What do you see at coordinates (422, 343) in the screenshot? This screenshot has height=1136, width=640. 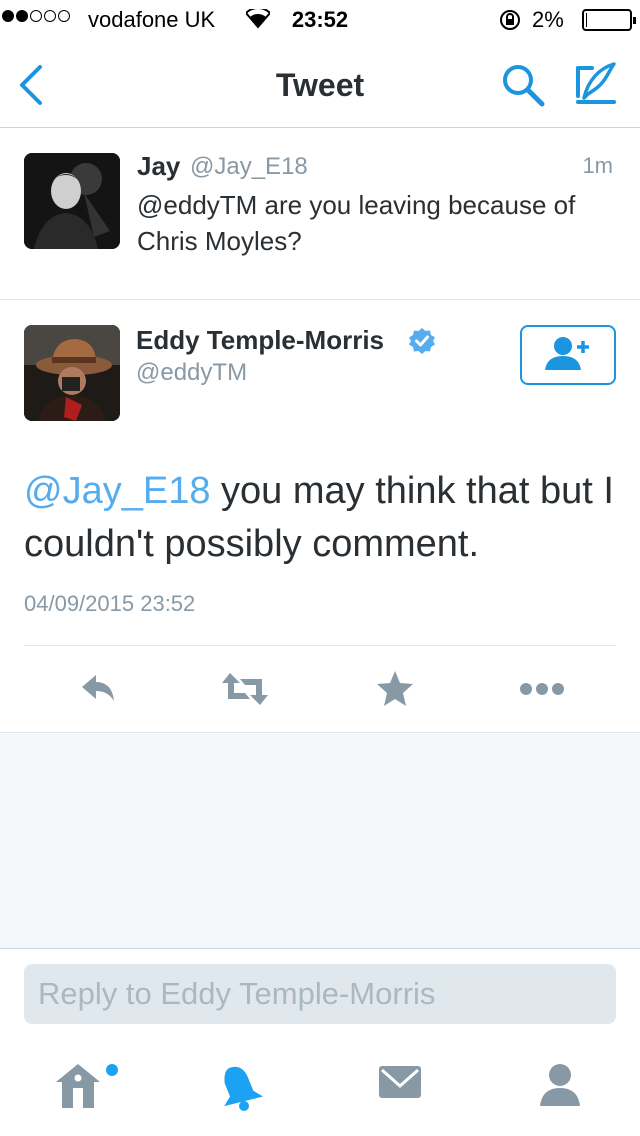 I see `verified-badge-icon` at bounding box center [422, 343].